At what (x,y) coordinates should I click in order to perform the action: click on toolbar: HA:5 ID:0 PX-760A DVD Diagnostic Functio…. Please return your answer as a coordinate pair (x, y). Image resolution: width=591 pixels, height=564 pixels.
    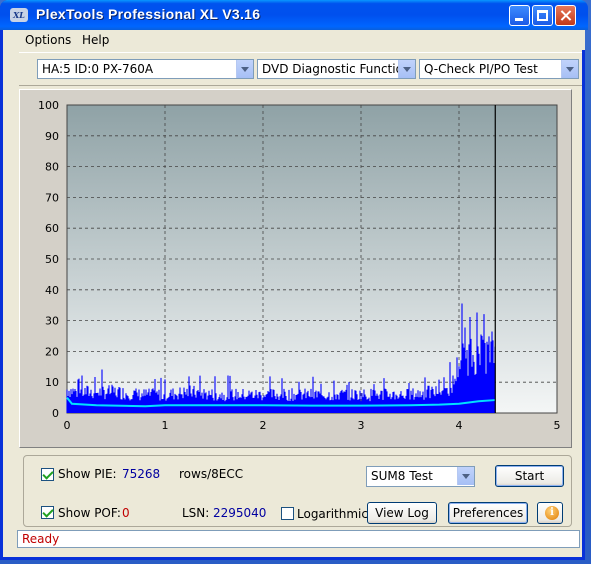
    Looking at the image, I should click on (300, 69).